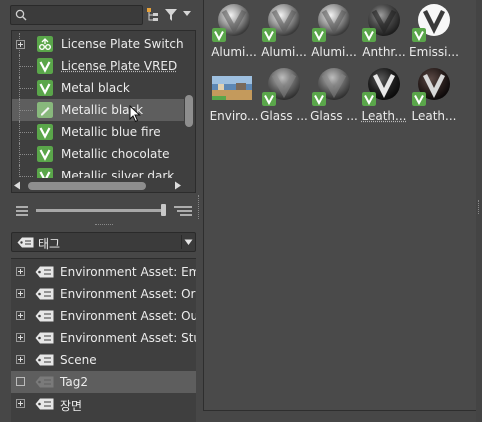 This screenshot has width=482, height=422. Describe the element at coordinates (122, 44) in the screenshot. I see `tree-row-label: License Plate Switch` at that location.